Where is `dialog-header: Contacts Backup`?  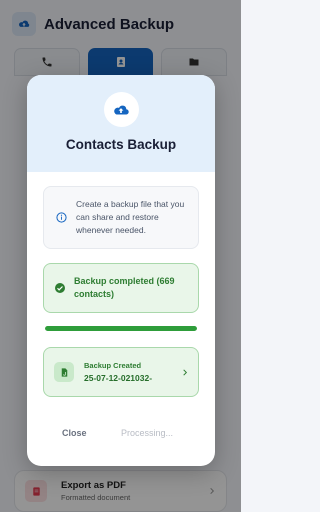
dialog-header: Contacts Backup is located at coordinates (121, 123).